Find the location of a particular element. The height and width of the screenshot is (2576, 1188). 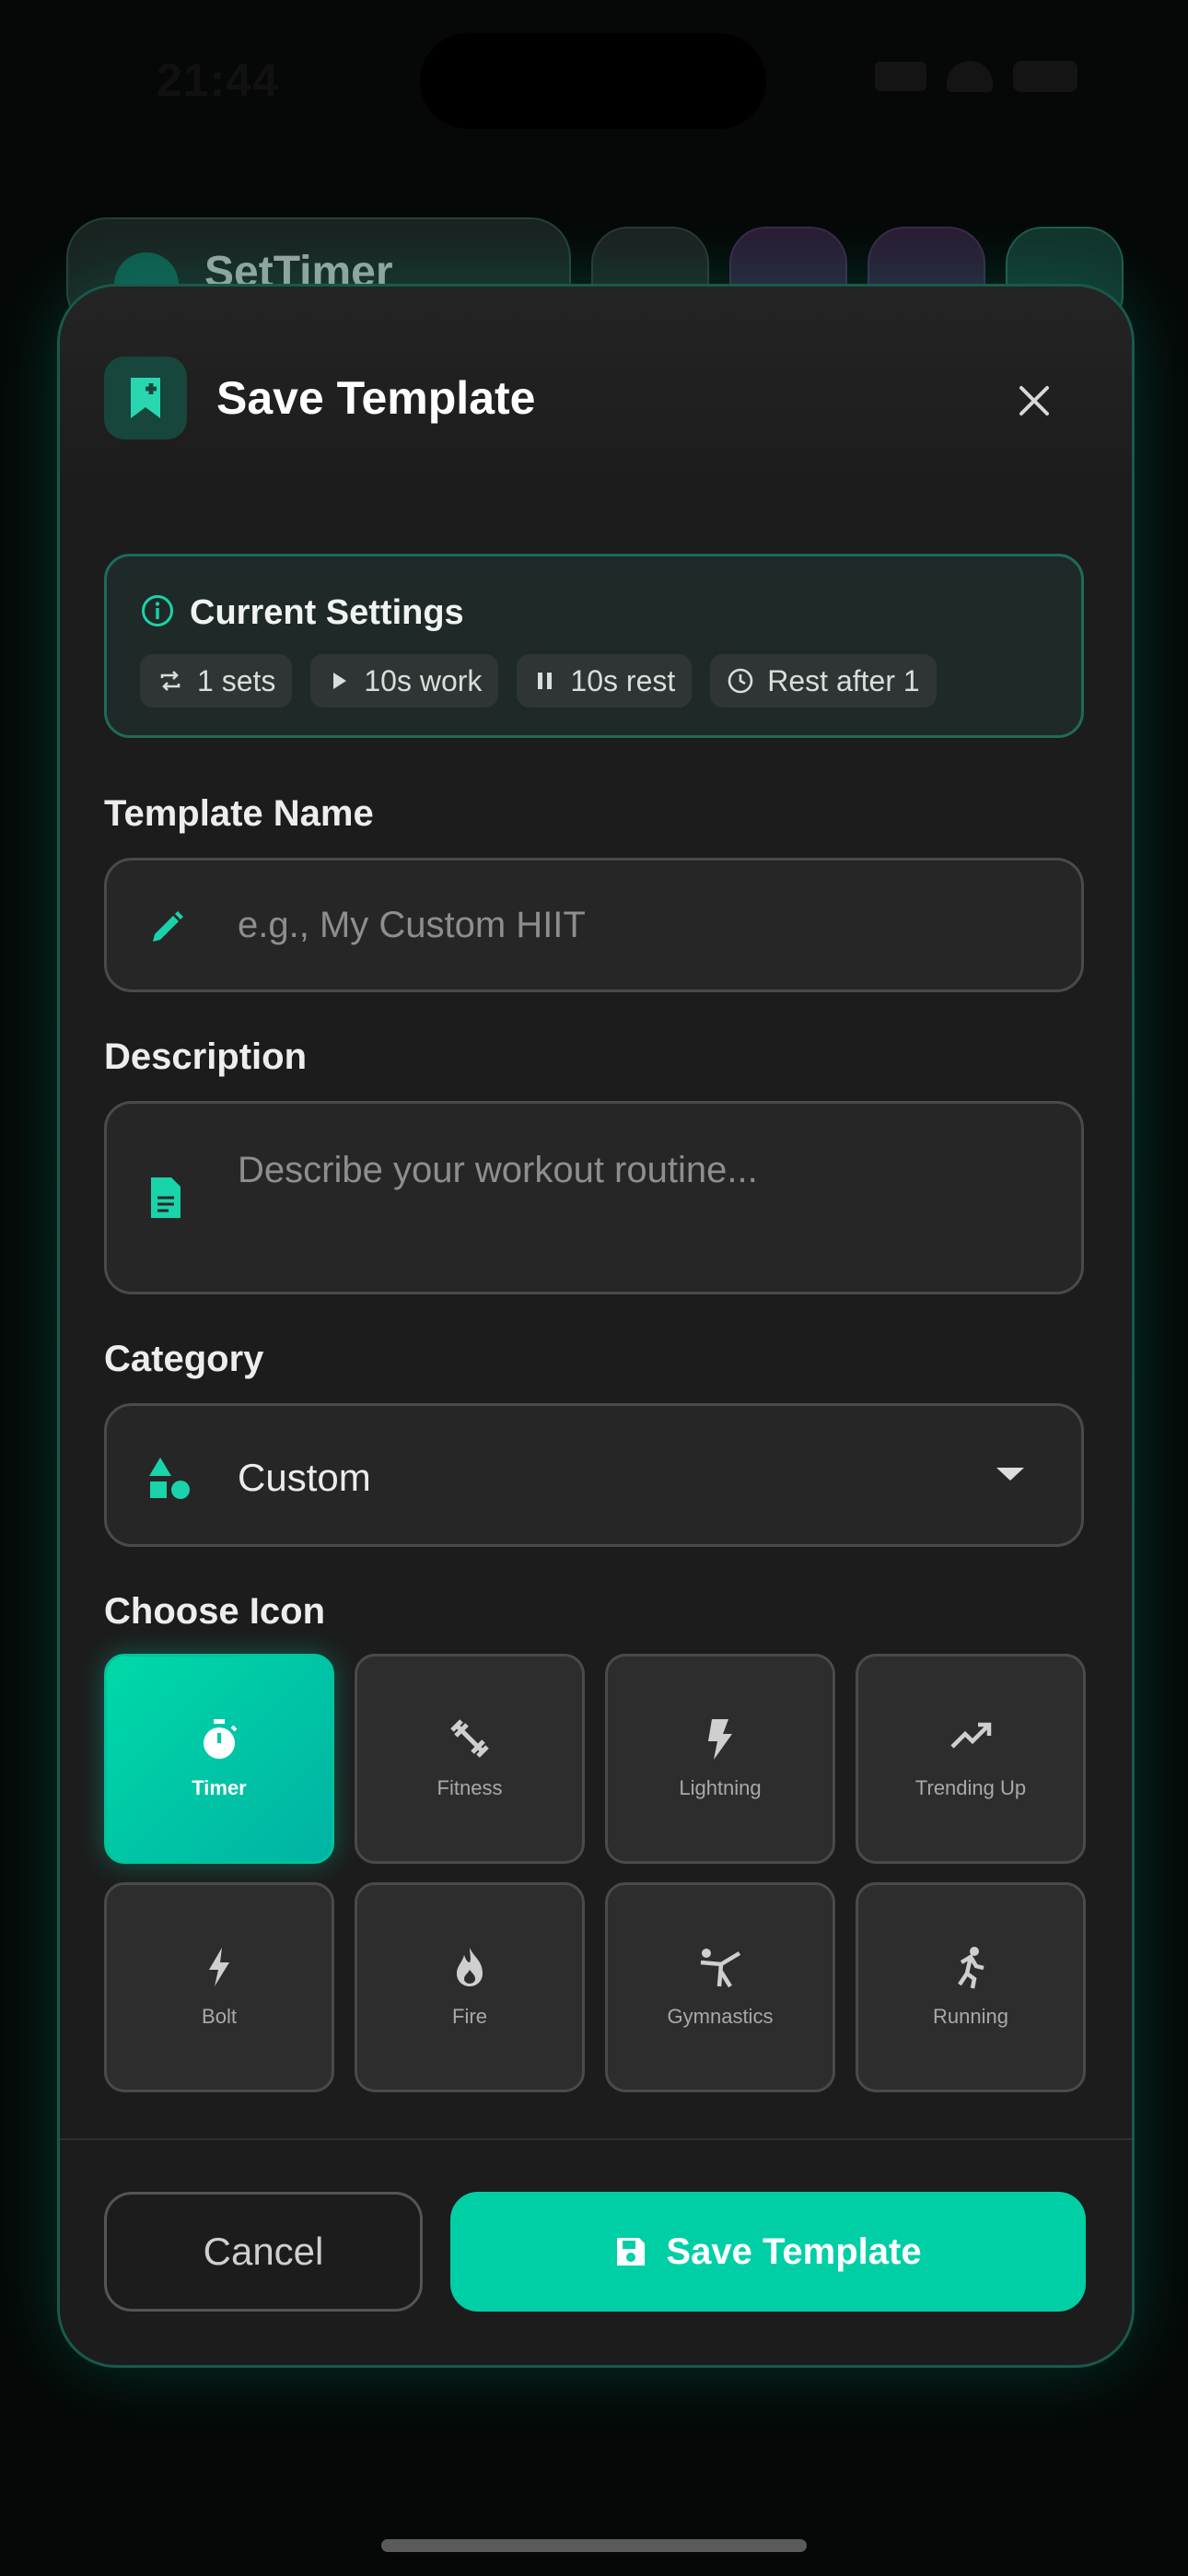

running-icon is located at coordinates (971, 1968).